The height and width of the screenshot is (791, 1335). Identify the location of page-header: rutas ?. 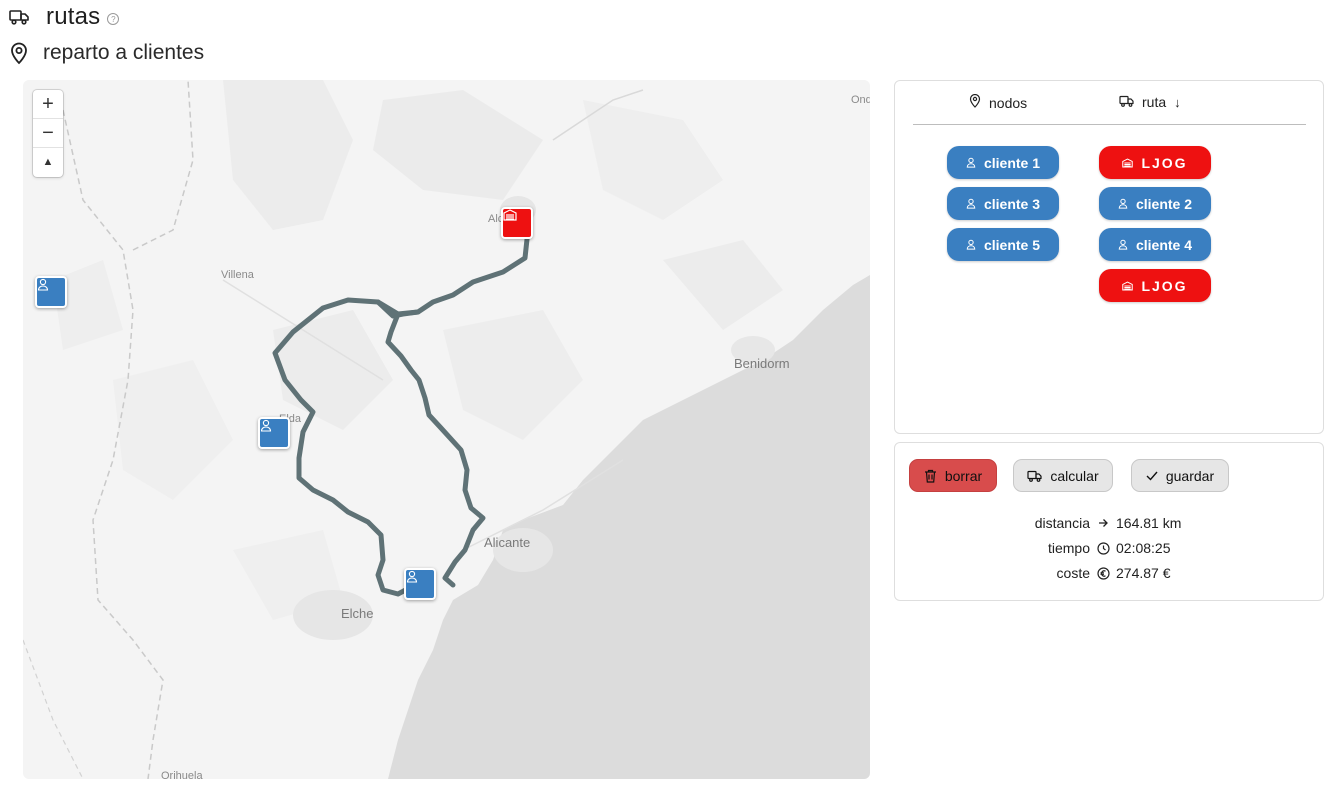
(64, 17).